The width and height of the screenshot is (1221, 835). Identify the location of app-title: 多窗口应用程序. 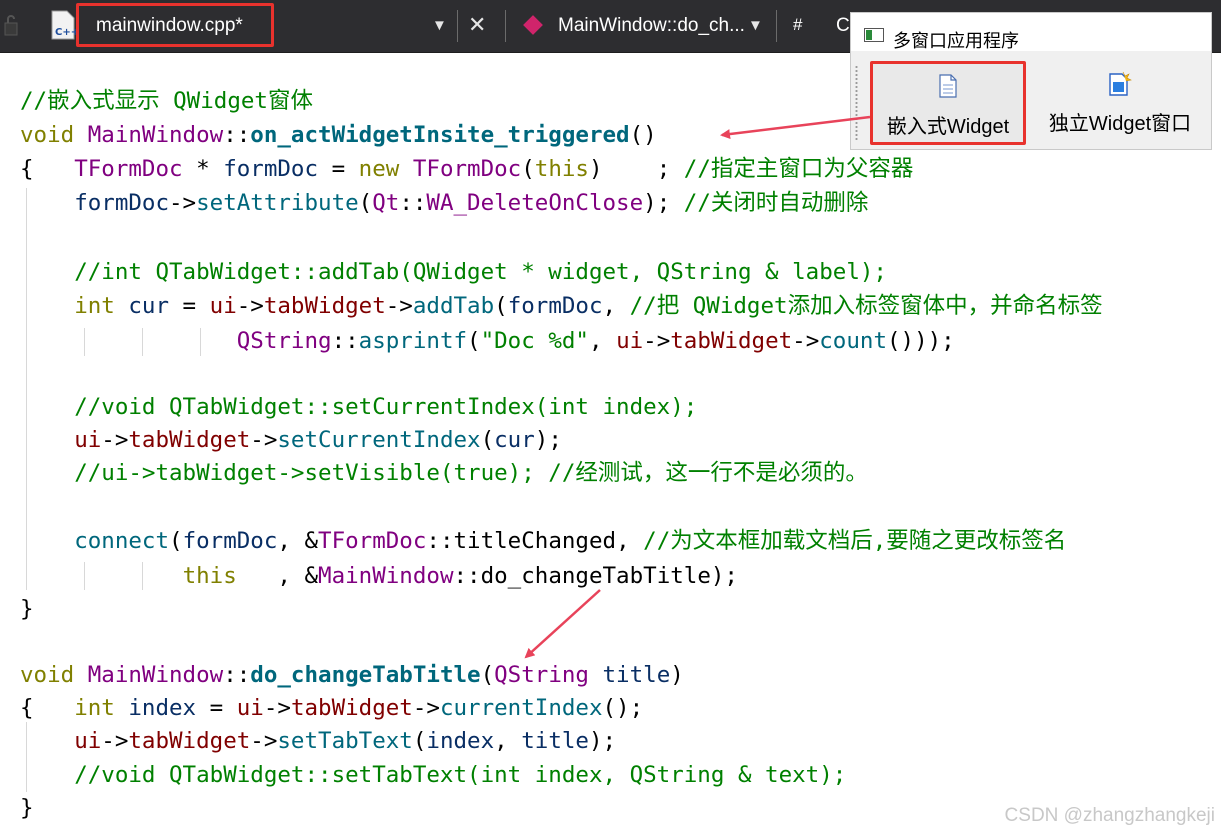
(956, 41).